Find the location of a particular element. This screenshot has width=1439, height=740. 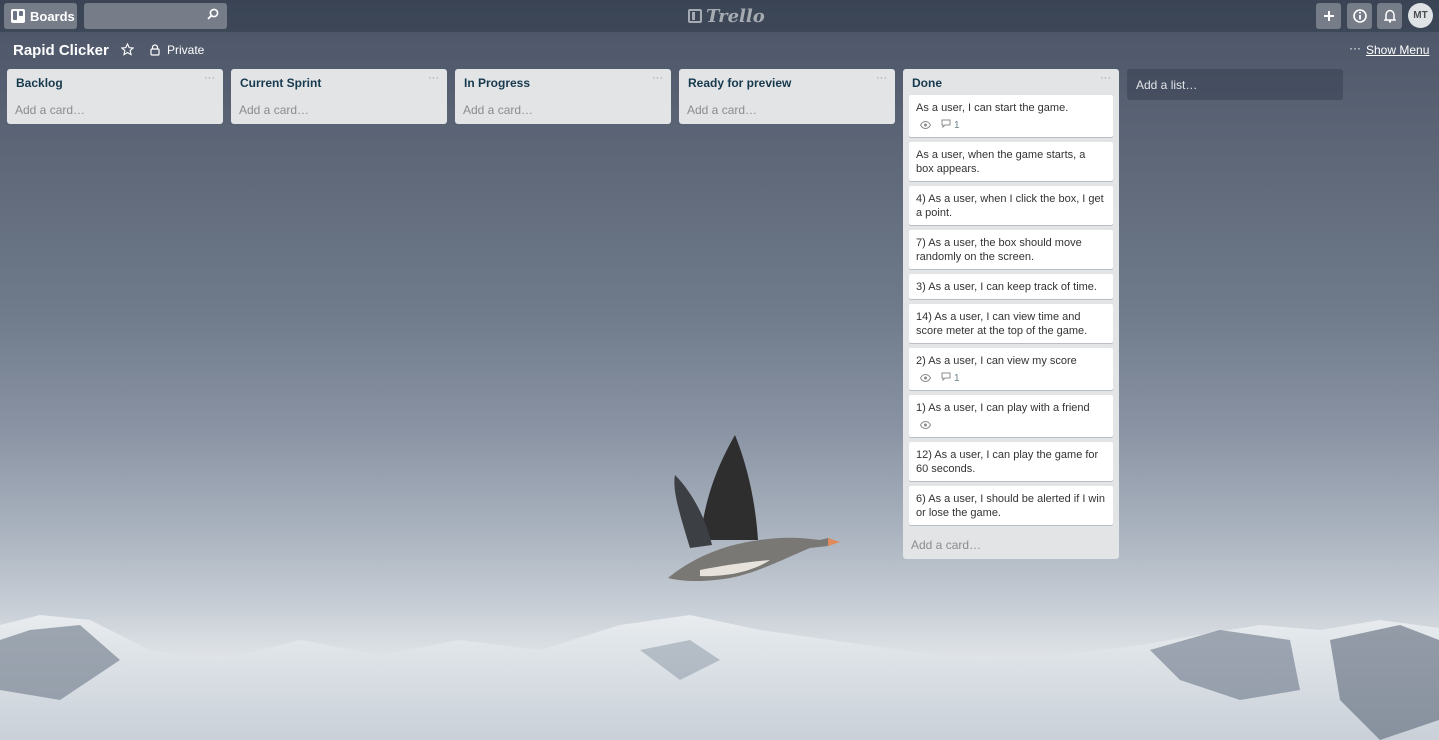

boards-button: Boards is located at coordinates (40, 16).